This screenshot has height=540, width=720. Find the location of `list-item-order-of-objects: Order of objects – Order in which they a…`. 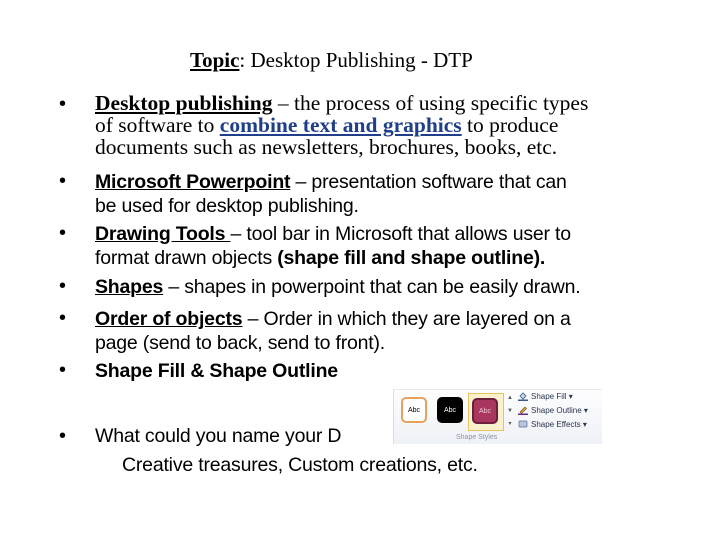

list-item-order-of-objects: Order of objects – Order in which they a… is located at coordinates (333, 331).